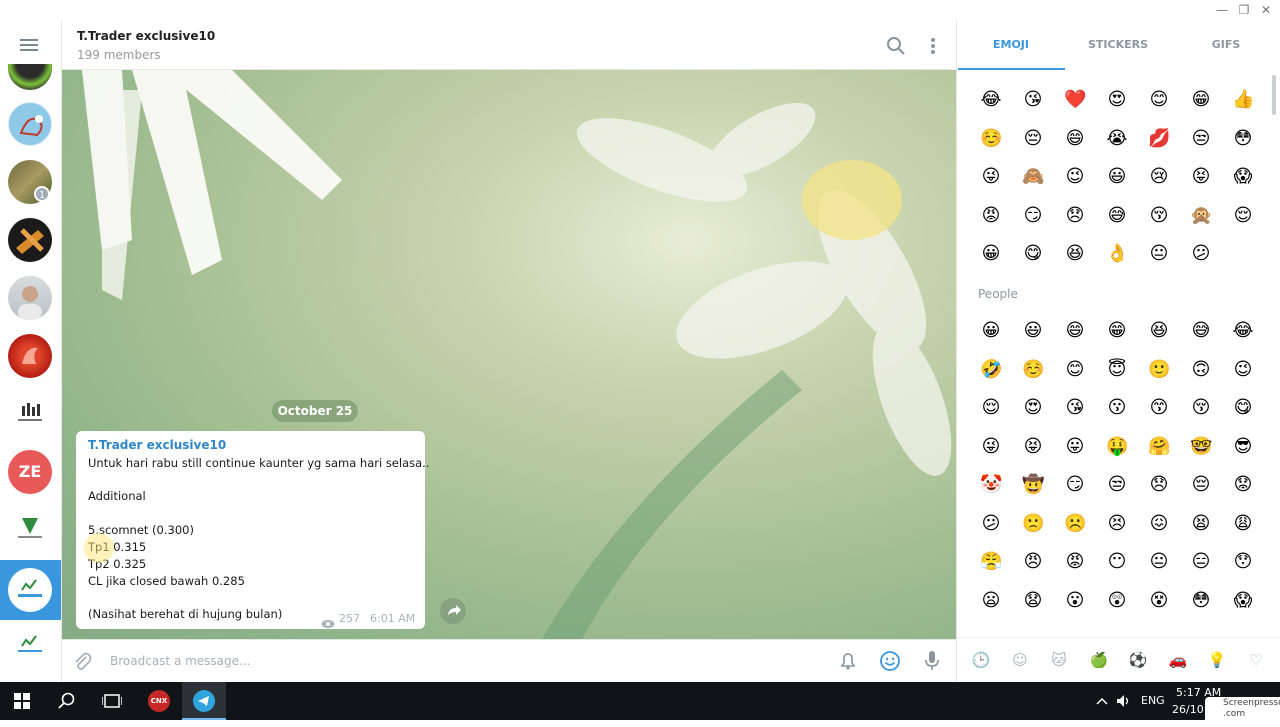 Image resolution: width=1280 pixels, height=727 pixels. What do you see at coordinates (1117, 562) in the screenshot?
I see `emoji-item: 😶` at bounding box center [1117, 562].